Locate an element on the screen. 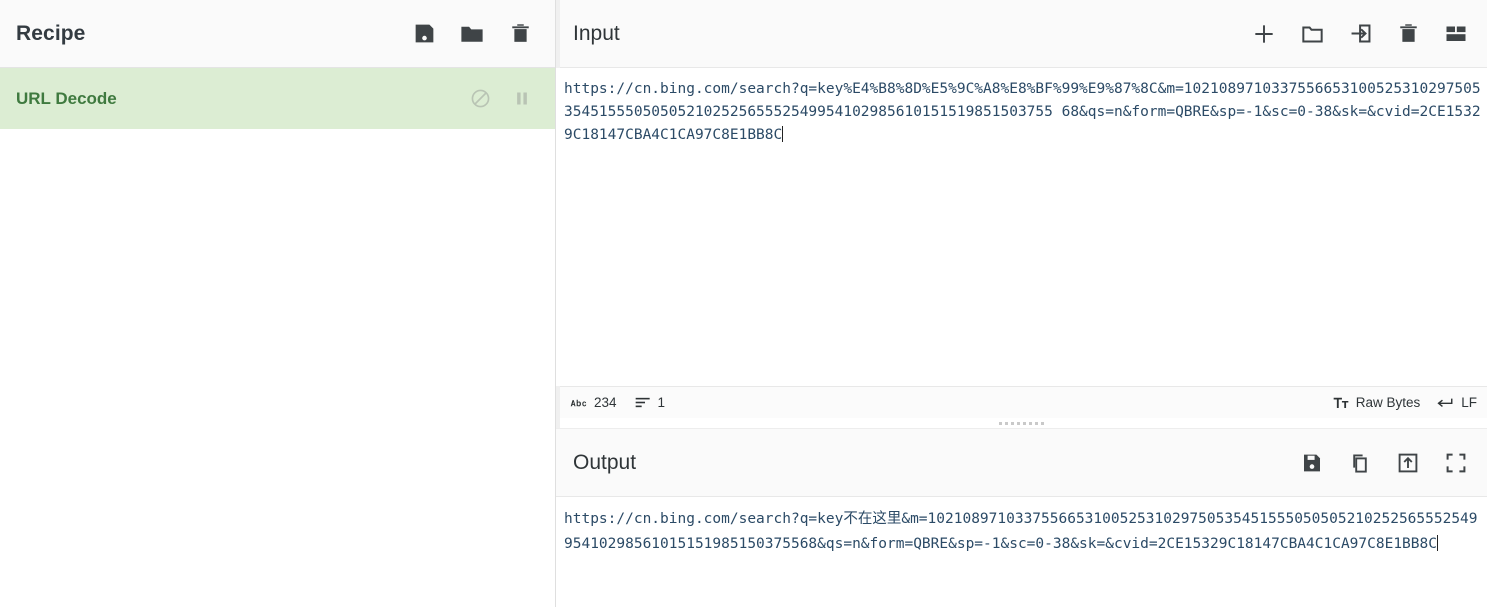 The image size is (1487, 607). disable-operation-icon is located at coordinates (480, 99).